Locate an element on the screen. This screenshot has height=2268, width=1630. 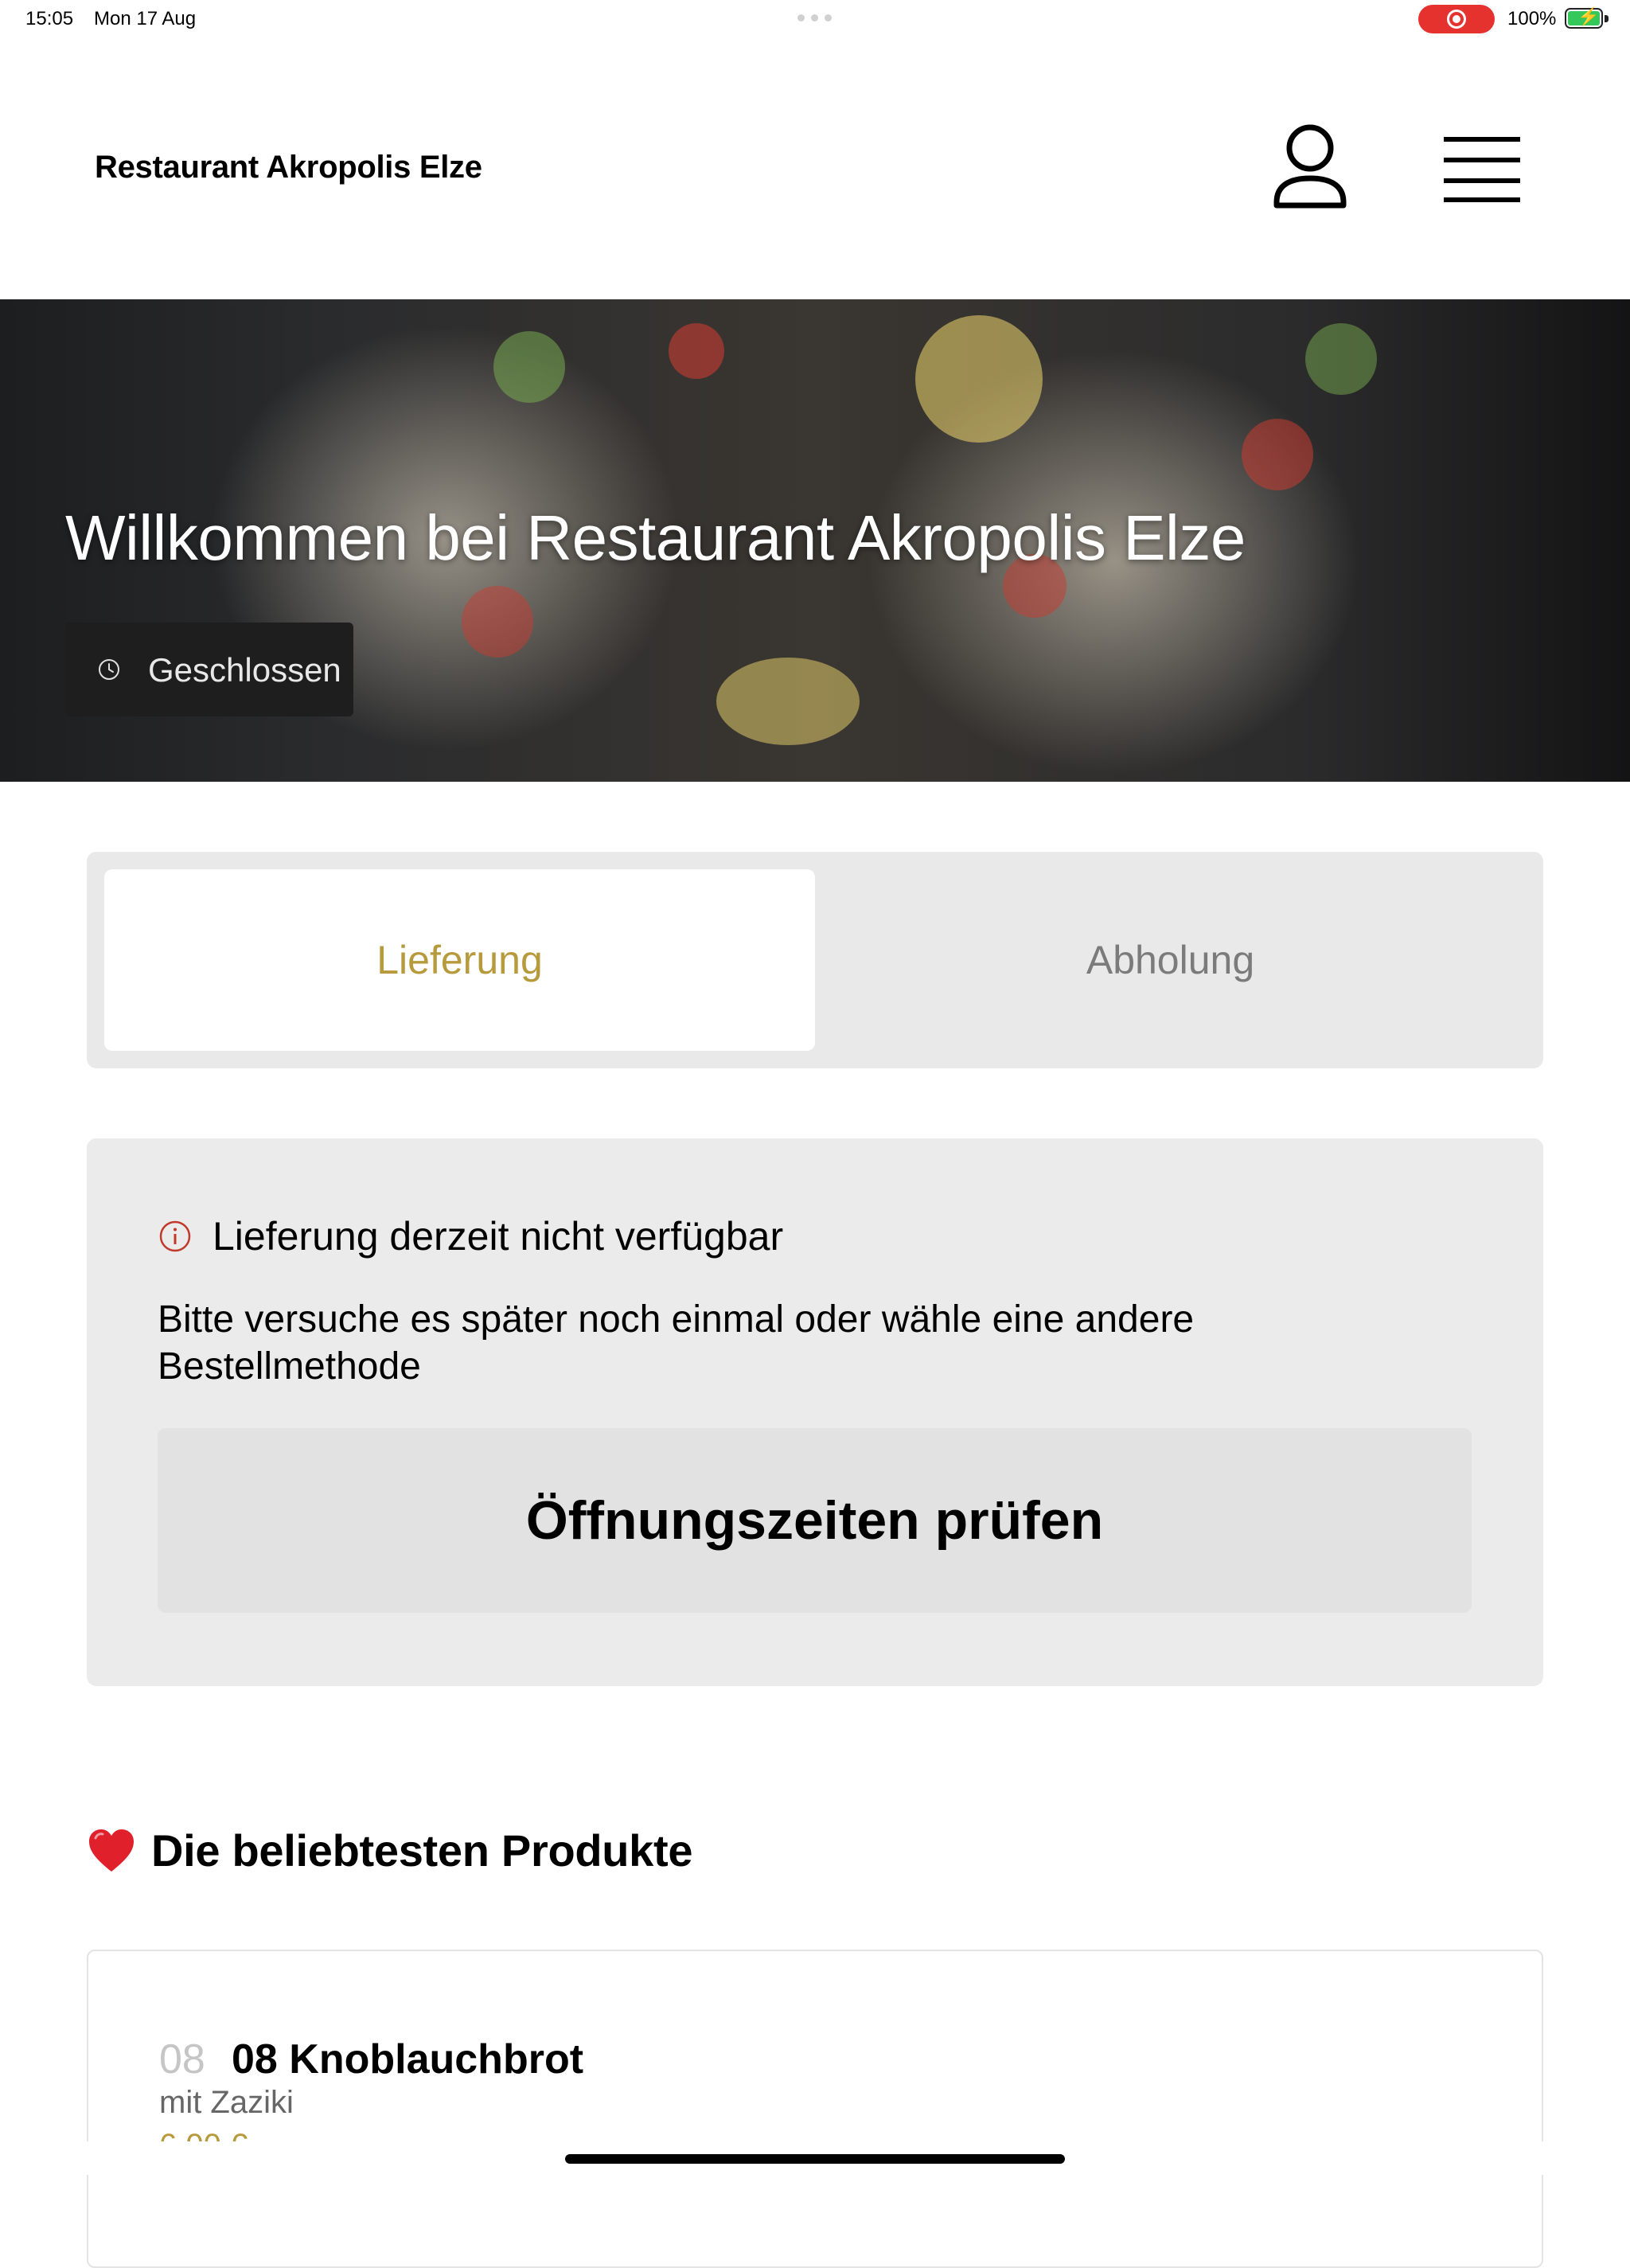
user-icon is located at coordinates (1310, 167).